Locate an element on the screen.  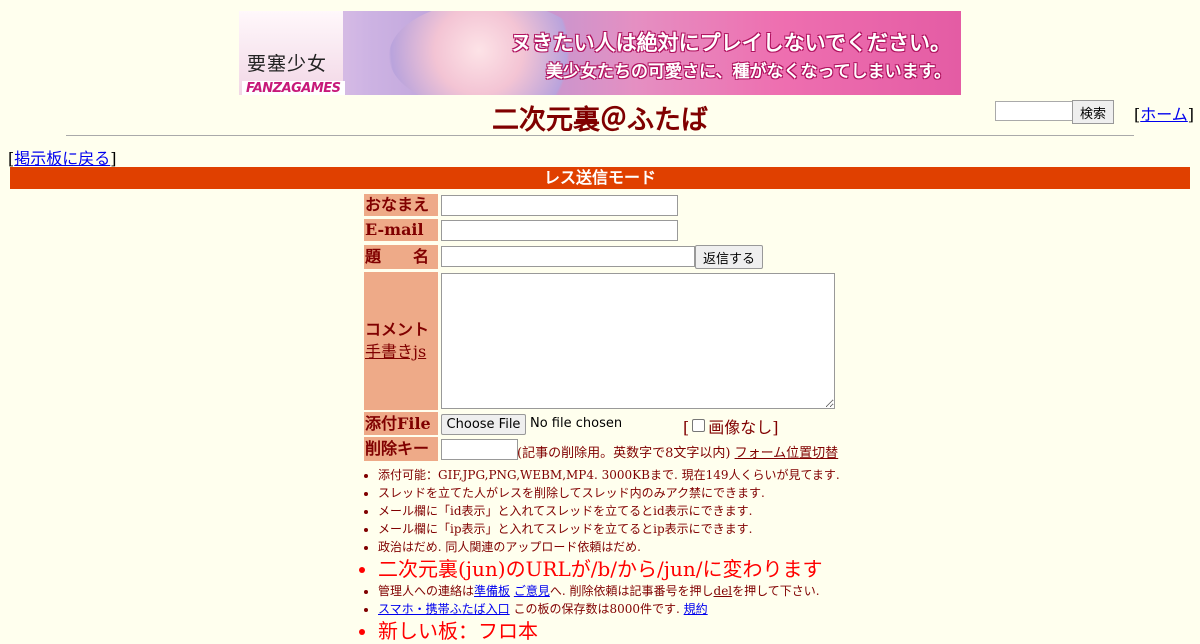
back-bracket-close: ] is located at coordinates (113, 158).